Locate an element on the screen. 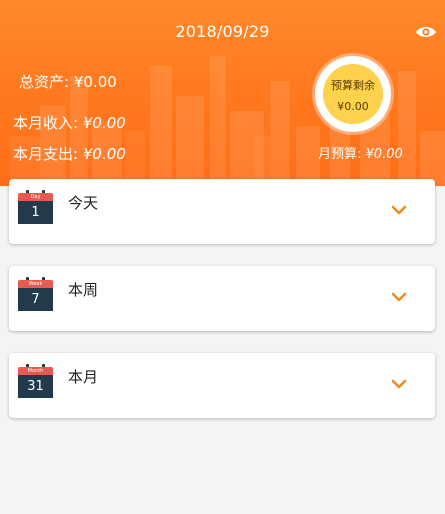  month-expense-value: ¥0.00 is located at coordinates (104, 154).